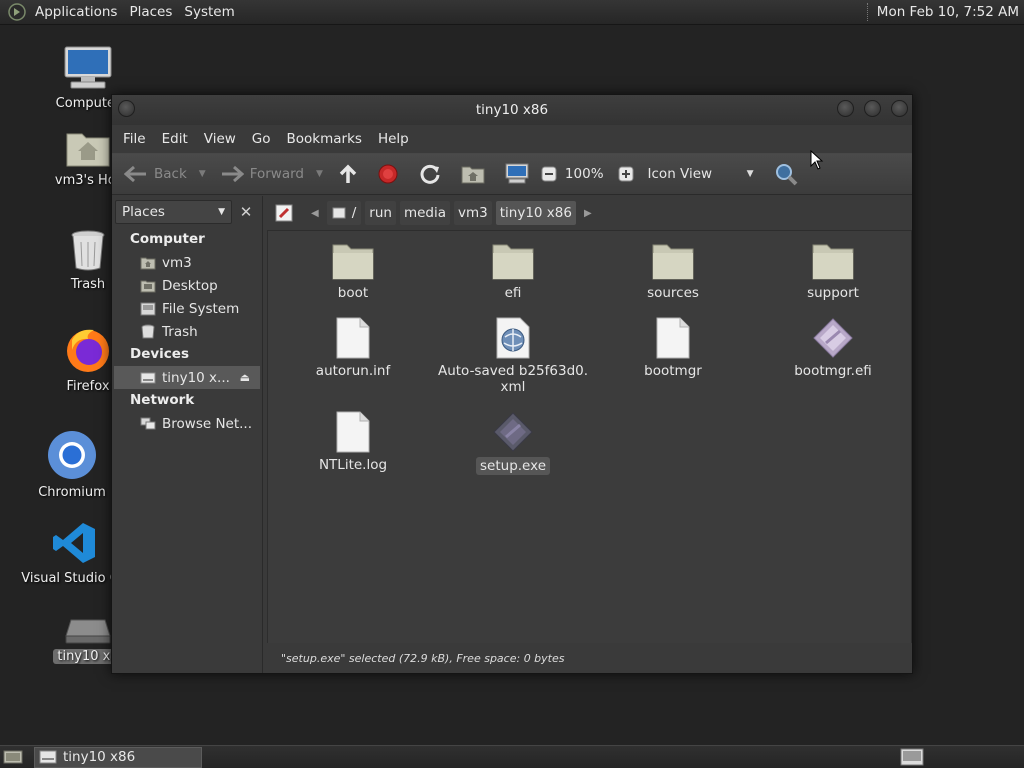  I want to click on close-button, so click(899, 108).